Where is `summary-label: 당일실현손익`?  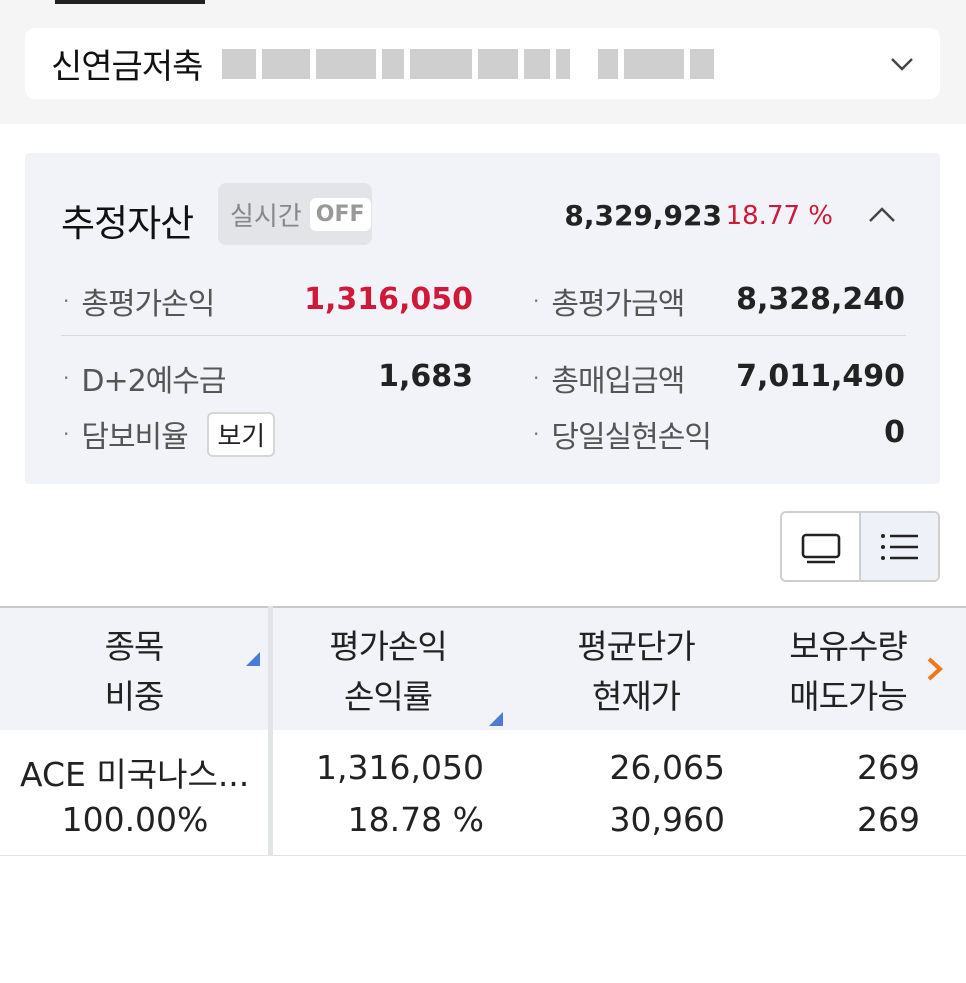
summary-label: 당일실현손익 is located at coordinates (631, 437).